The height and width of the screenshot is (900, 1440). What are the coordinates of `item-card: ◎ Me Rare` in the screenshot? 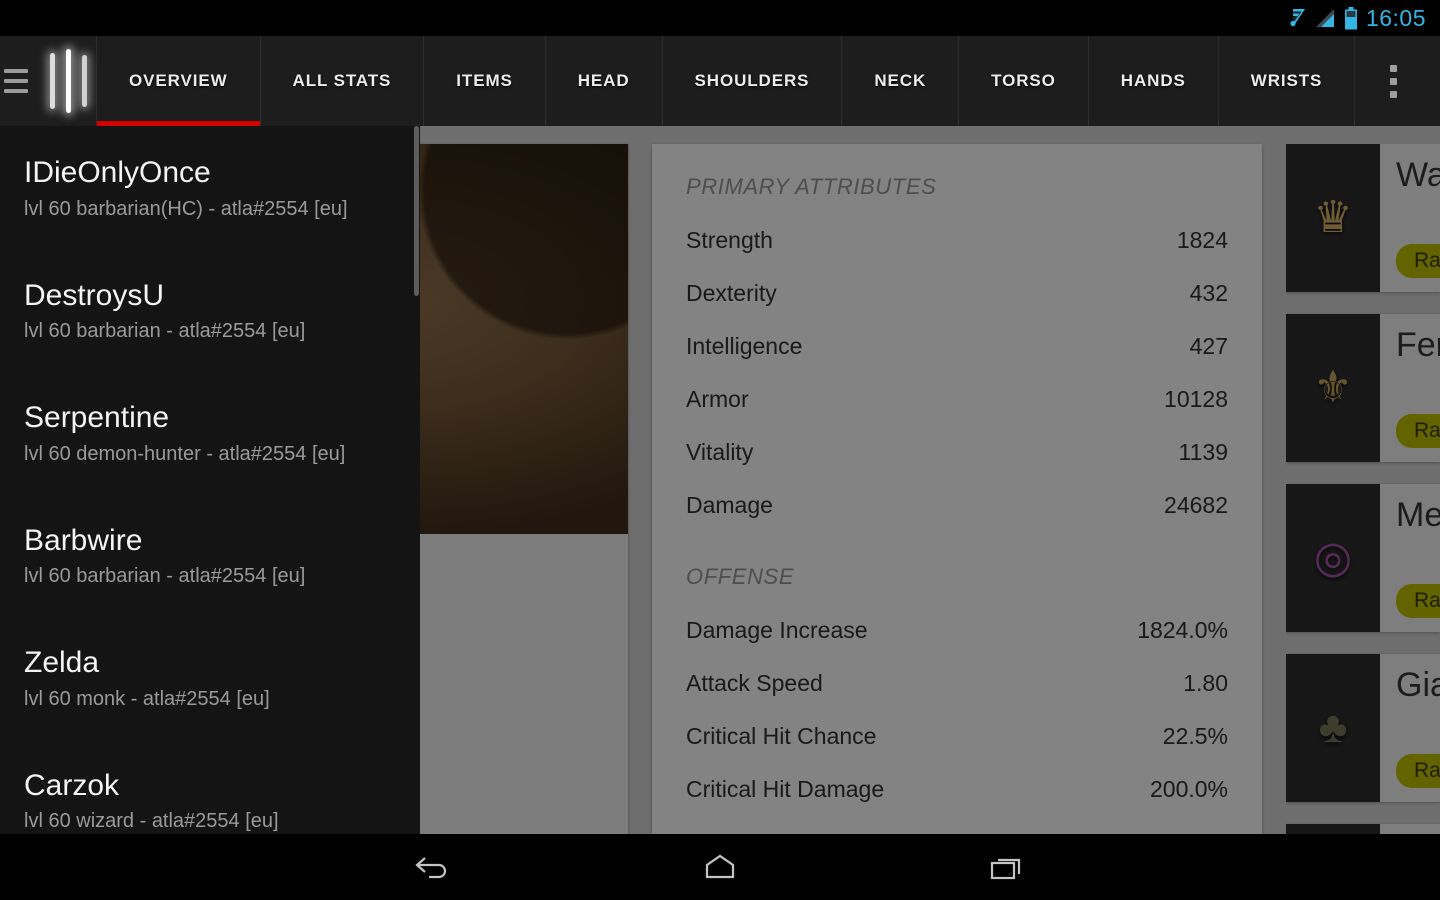 It's located at (1363, 558).